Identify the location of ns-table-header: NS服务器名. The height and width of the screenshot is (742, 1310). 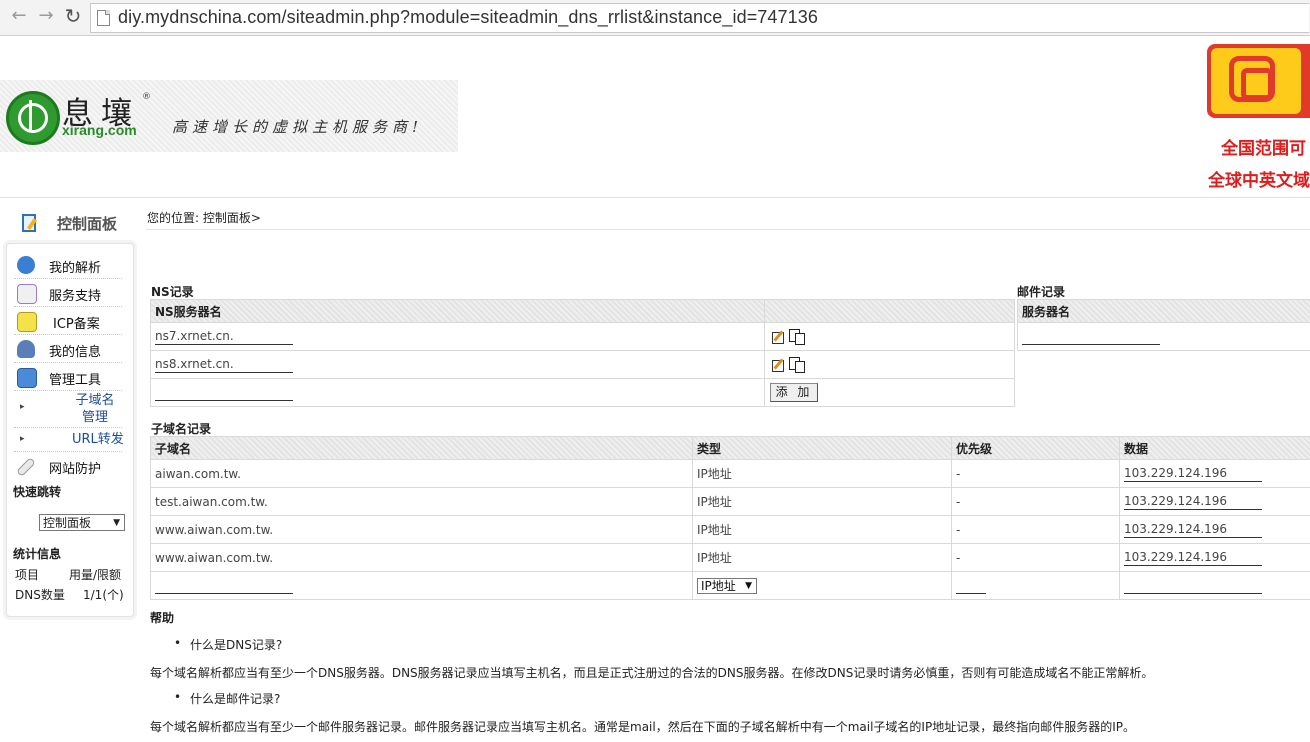
(582, 311).